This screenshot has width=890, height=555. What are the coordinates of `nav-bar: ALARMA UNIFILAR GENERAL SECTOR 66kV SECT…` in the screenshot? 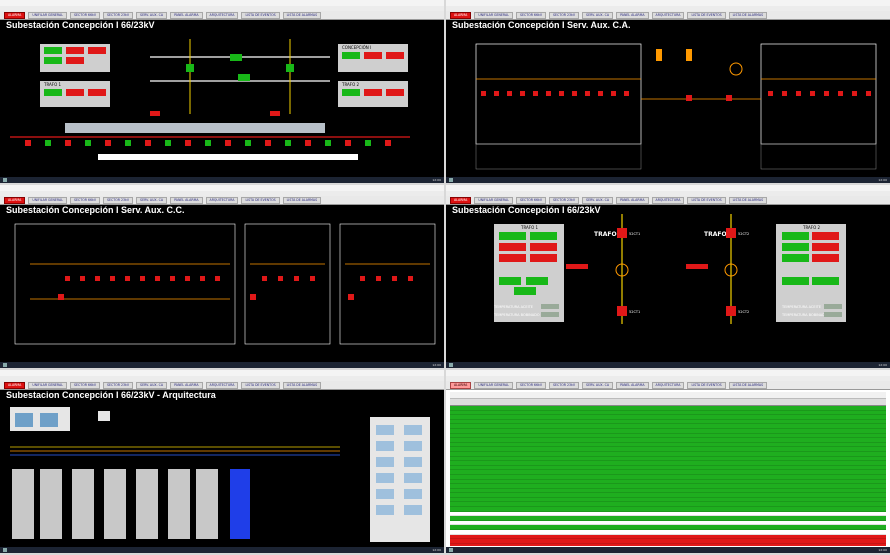 It's located at (668, 385).